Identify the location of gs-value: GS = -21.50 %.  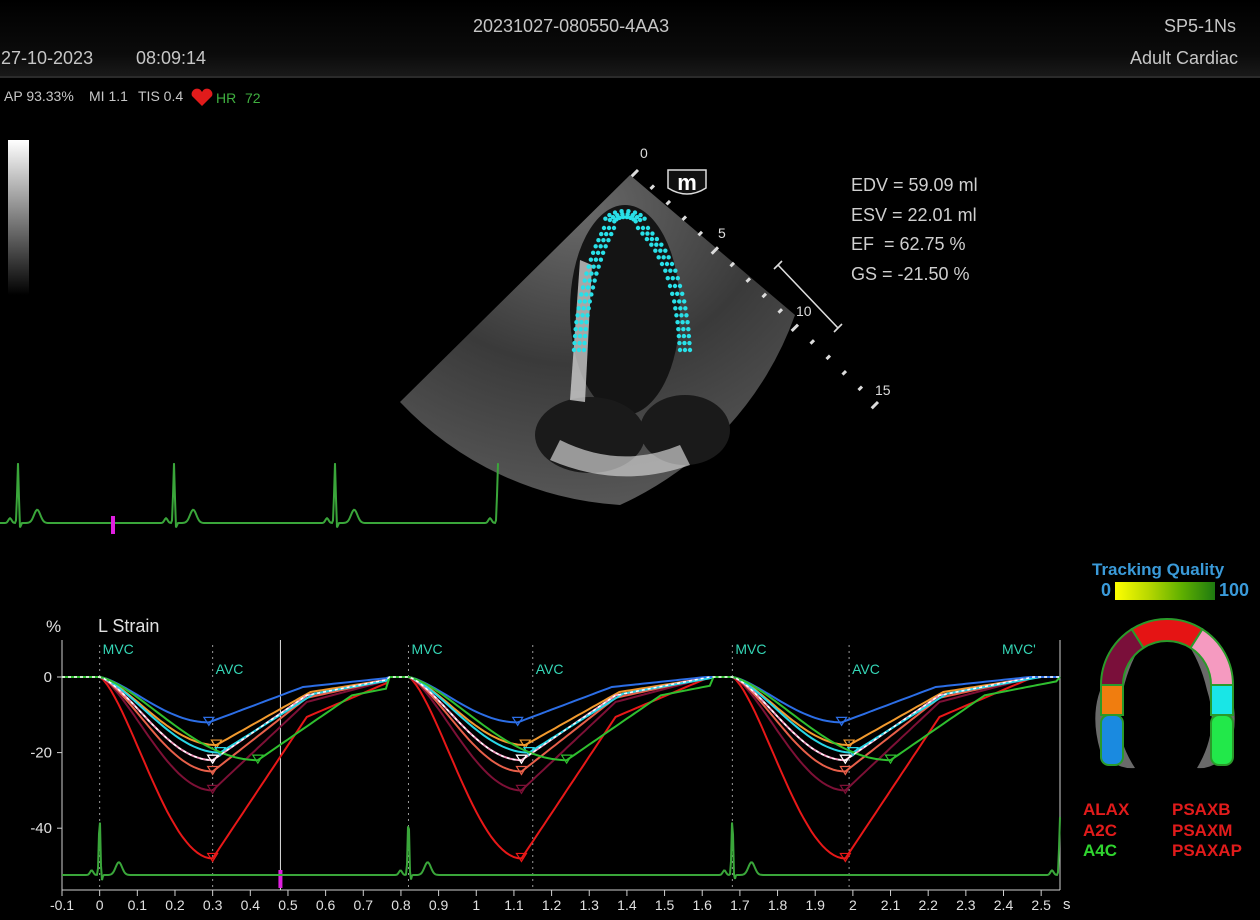
(910, 273).